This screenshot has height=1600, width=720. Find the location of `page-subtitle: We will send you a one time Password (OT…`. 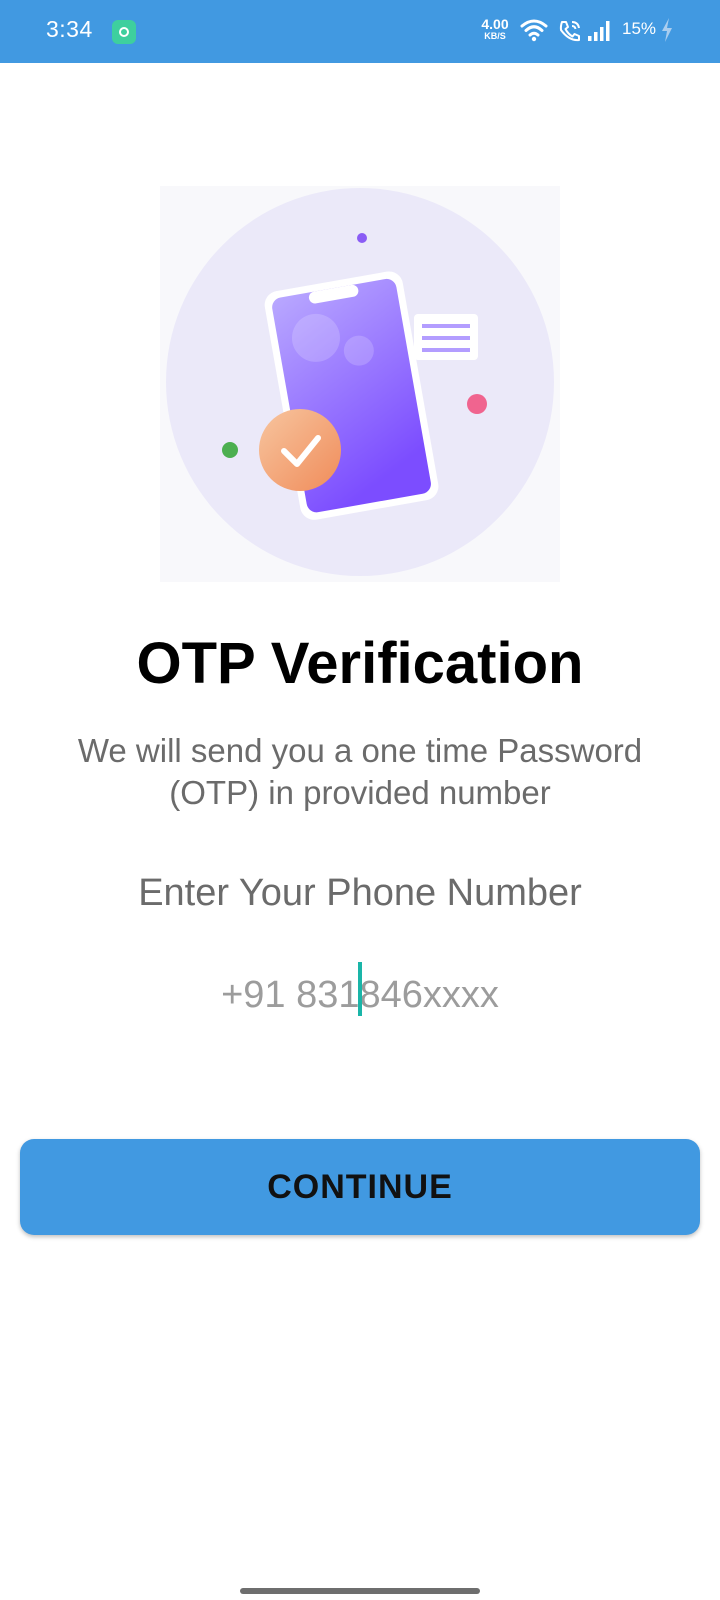

page-subtitle: We will send you a one time Password (OT… is located at coordinates (360, 771).